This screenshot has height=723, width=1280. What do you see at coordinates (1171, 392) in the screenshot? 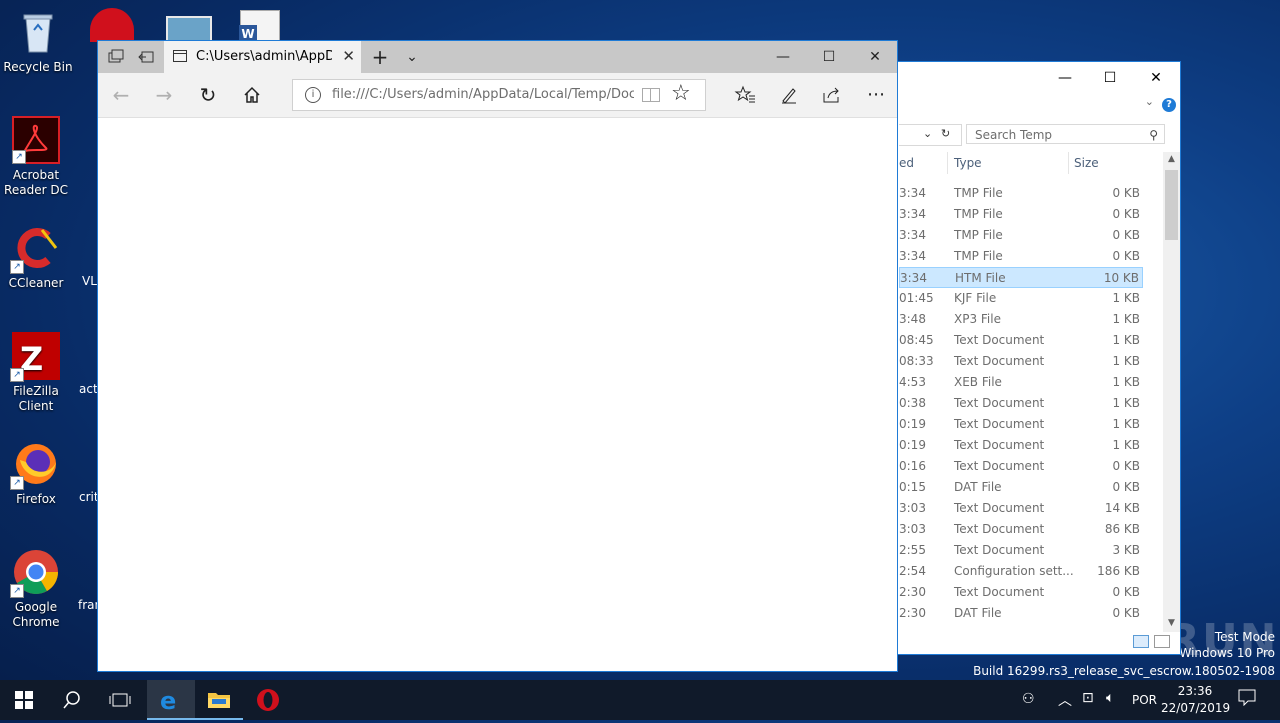
I see `vertical-scrollbar: ▲ ▼` at bounding box center [1171, 392].